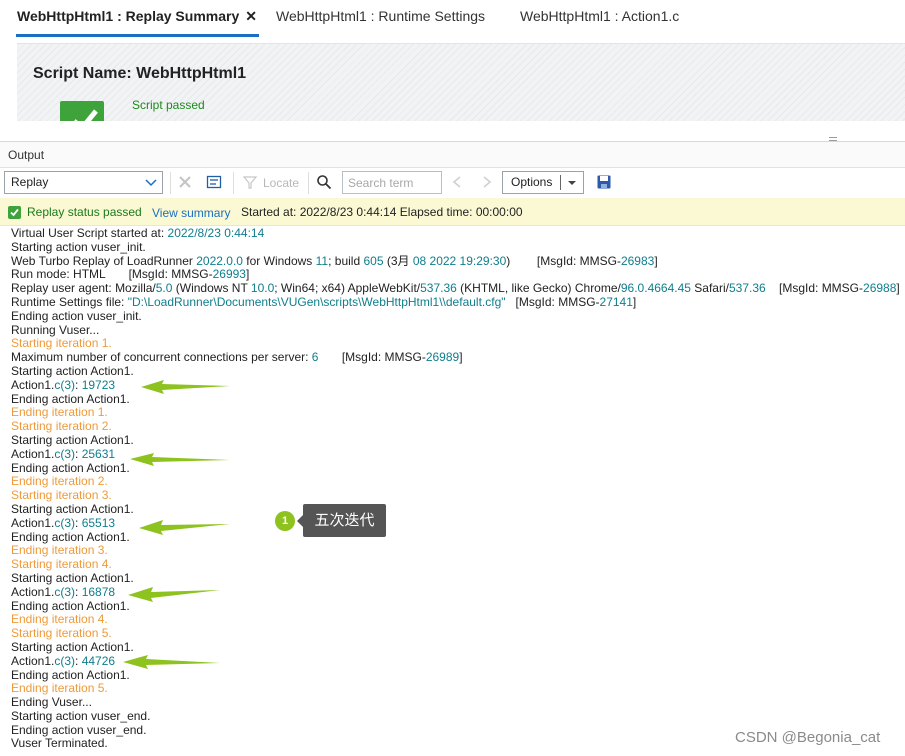  I want to click on log-text: (Windows NT, so click(211, 288).